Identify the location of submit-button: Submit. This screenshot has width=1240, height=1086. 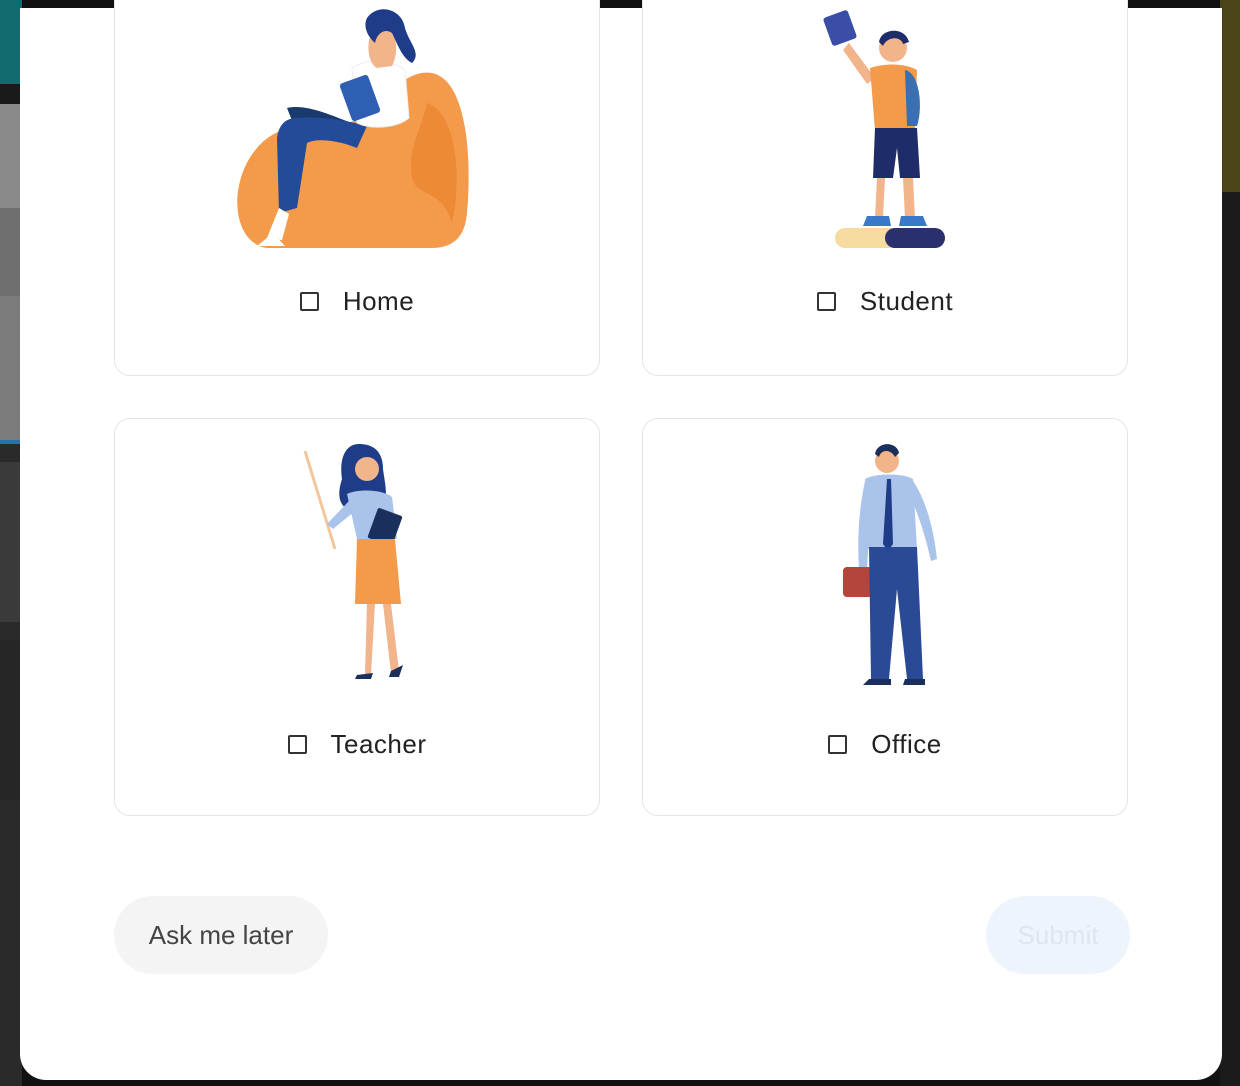
(1058, 935).